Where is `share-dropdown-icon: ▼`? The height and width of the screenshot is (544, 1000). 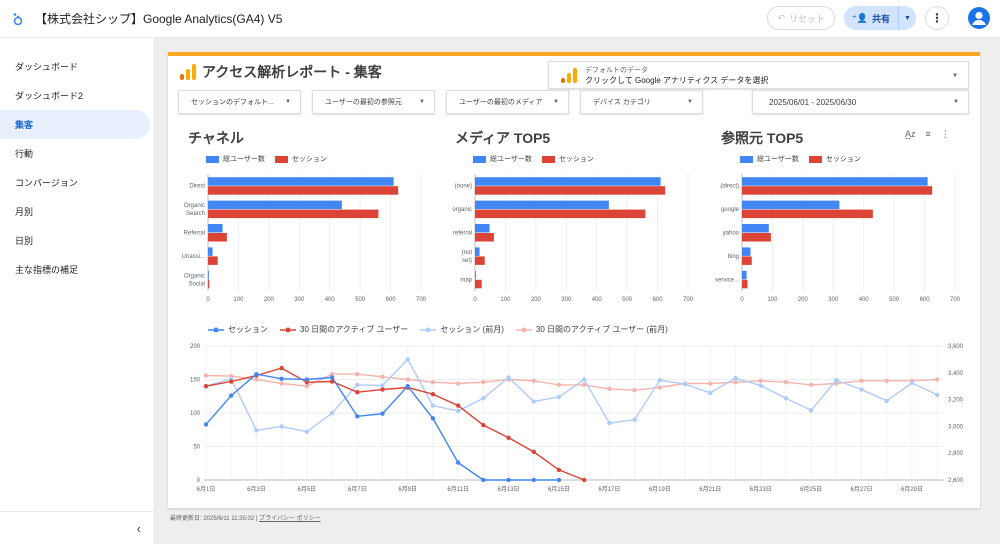
share-dropdown-icon: ▼ is located at coordinates (907, 18).